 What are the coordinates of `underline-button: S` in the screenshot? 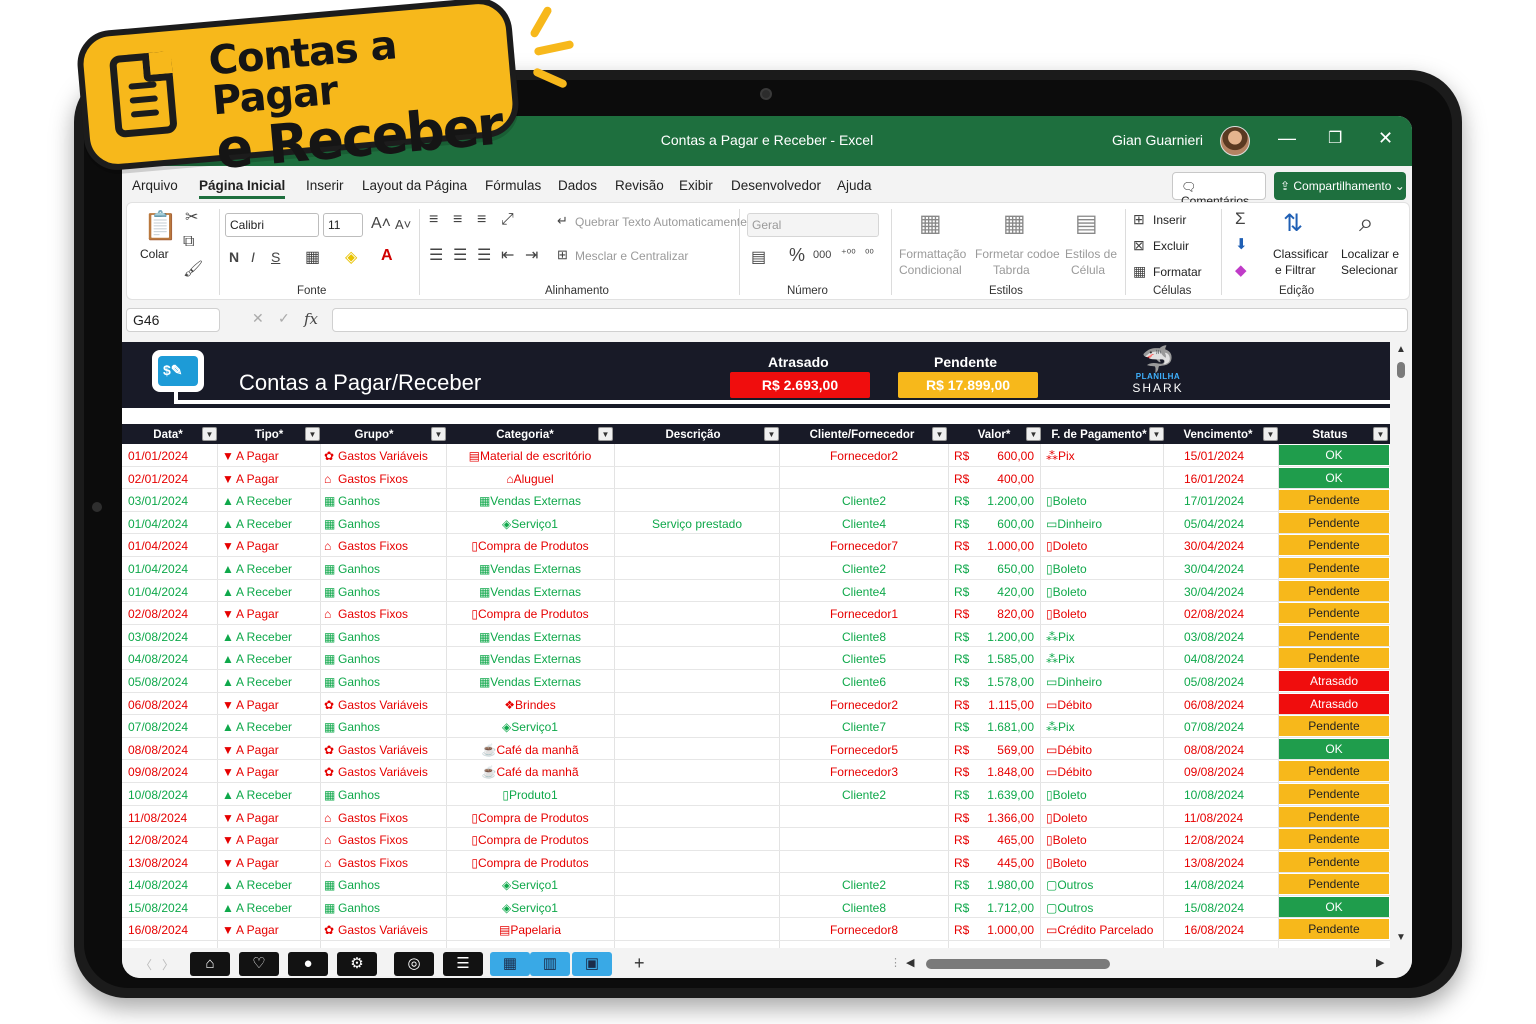 It's located at (275, 257).